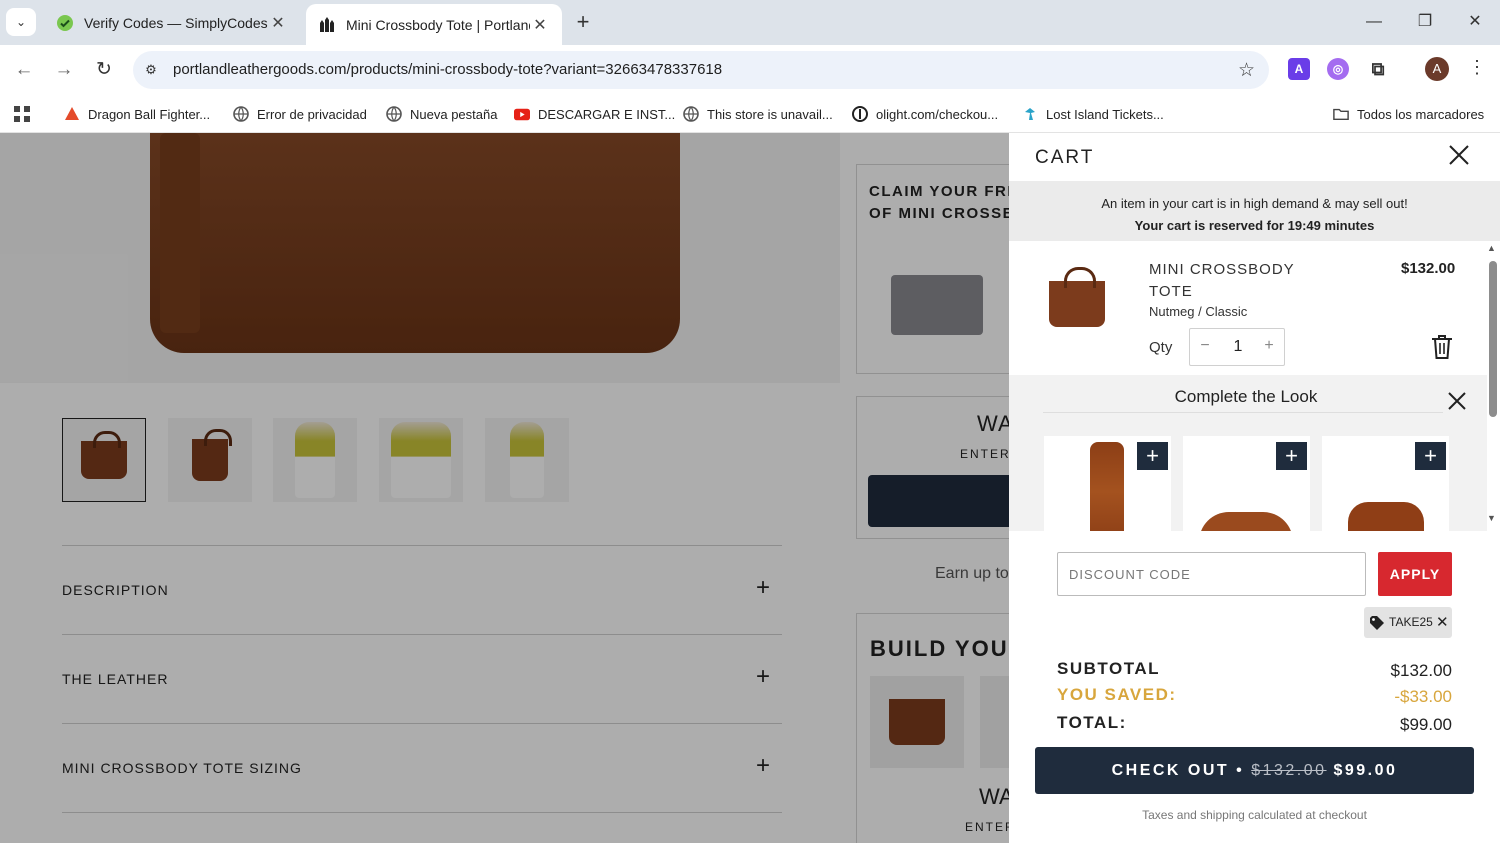 This screenshot has height=843, width=1500. Describe the element at coordinates (65, 23) in the screenshot. I see `simplycodes-icon` at that location.